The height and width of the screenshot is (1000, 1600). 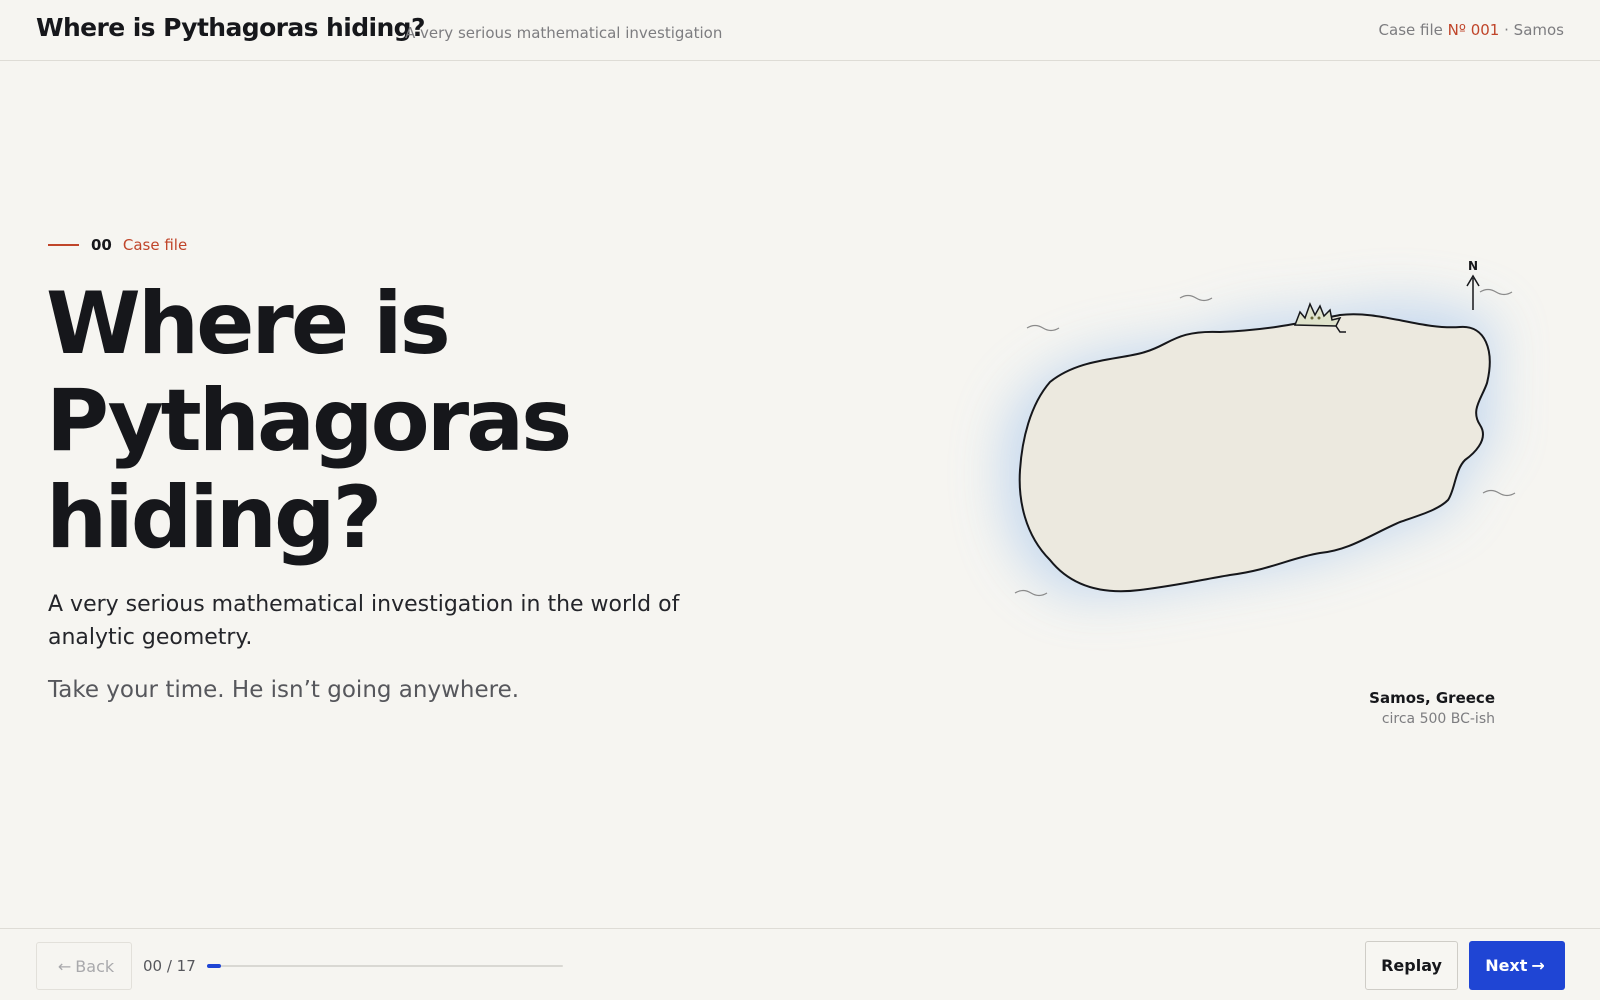 I want to click on bottom-bar: ← Back 00 / 17 Replay Next →, so click(x=800, y=964).